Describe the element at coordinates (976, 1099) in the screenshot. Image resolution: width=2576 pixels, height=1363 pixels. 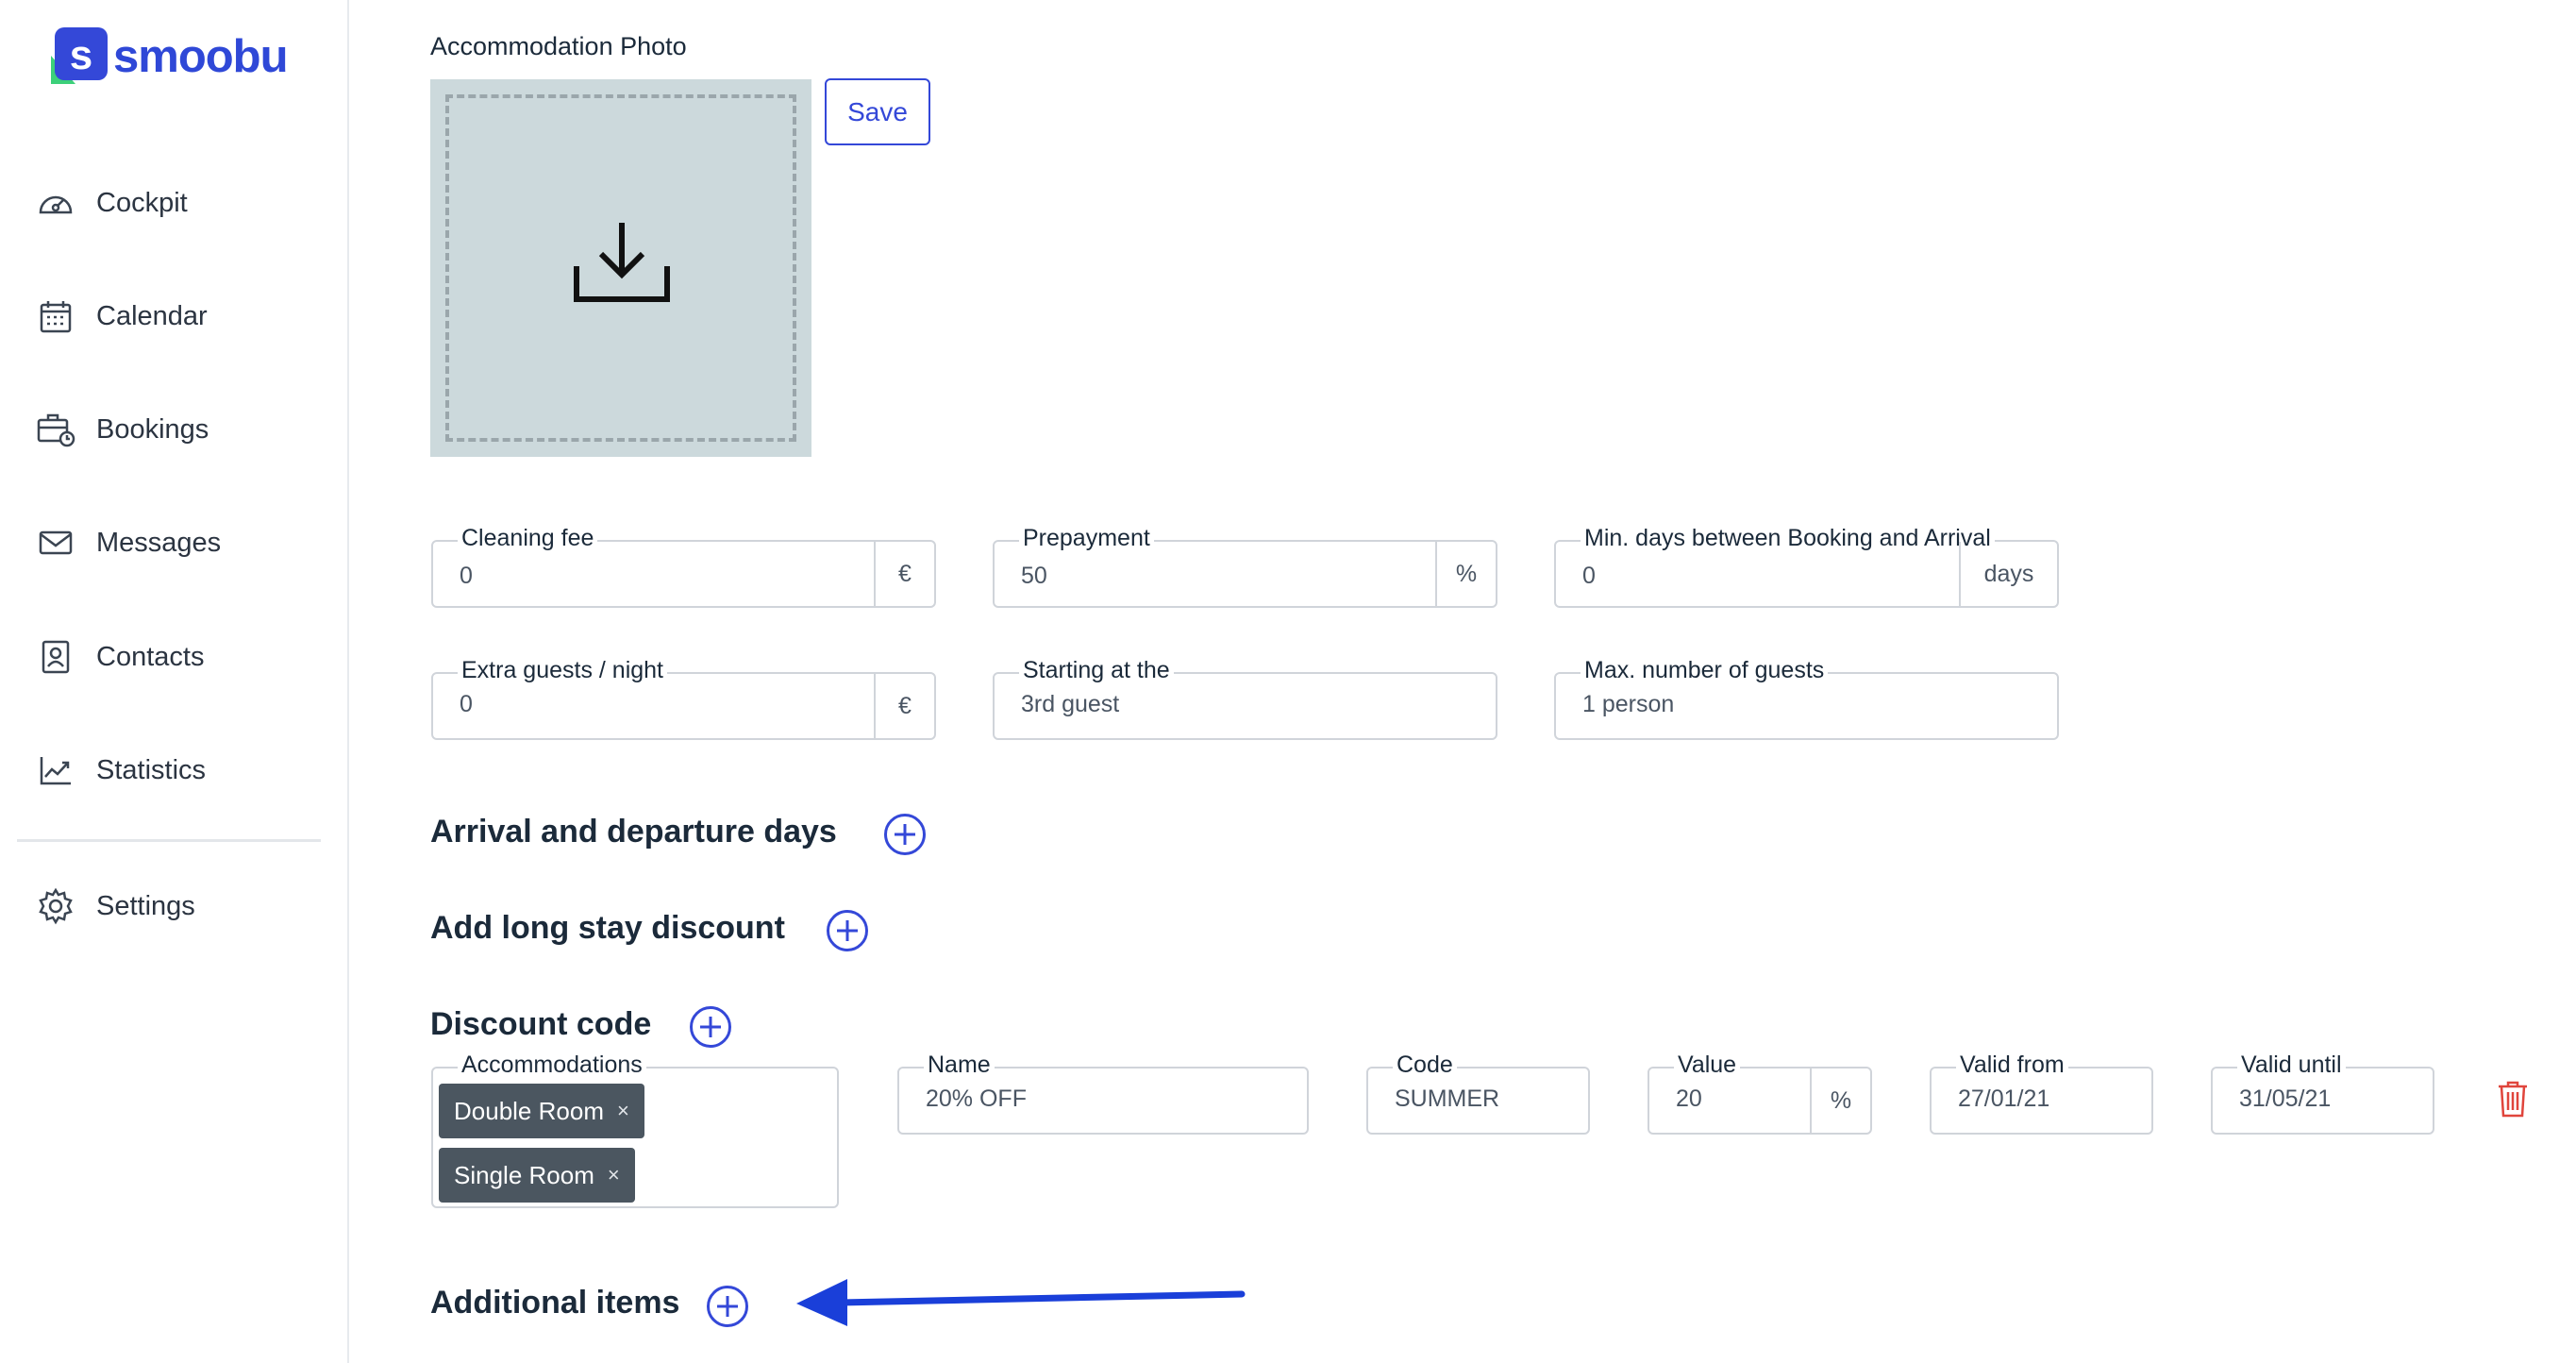
I see `discount-name-value: 20% OFF` at that location.